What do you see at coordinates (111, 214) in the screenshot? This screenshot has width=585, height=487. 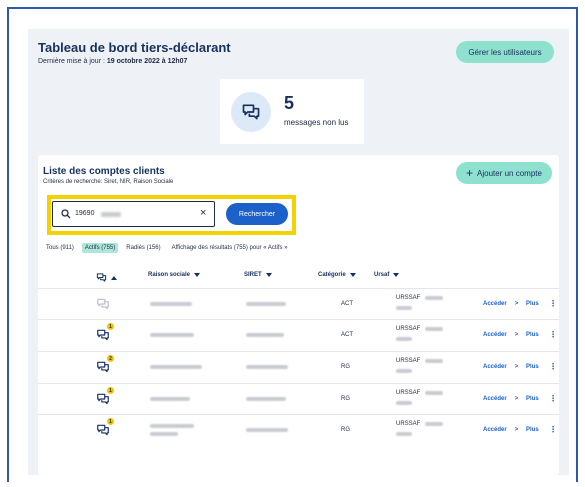 I see `search-value-redacted` at bounding box center [111, 214].